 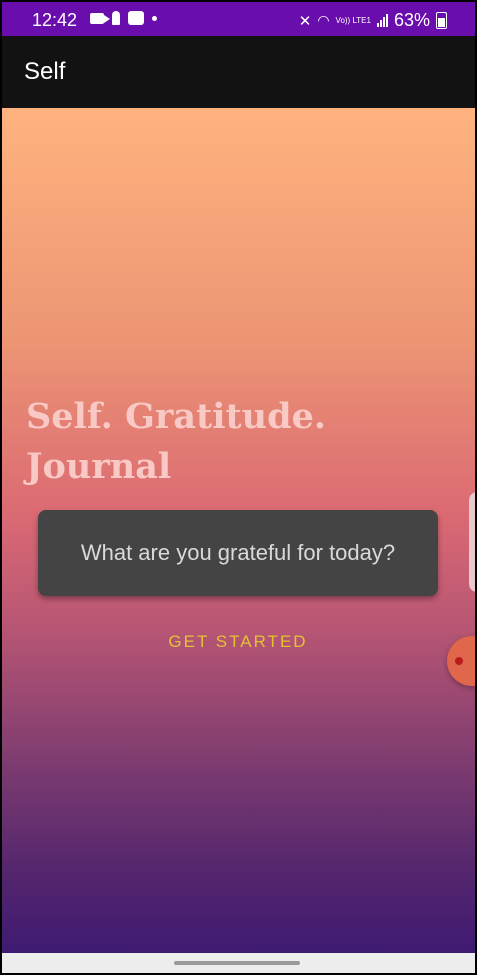 What do you see at coordinates (123, 18) in the screenshot?
I see `status-left-icons` at bounding box center [123, 18].